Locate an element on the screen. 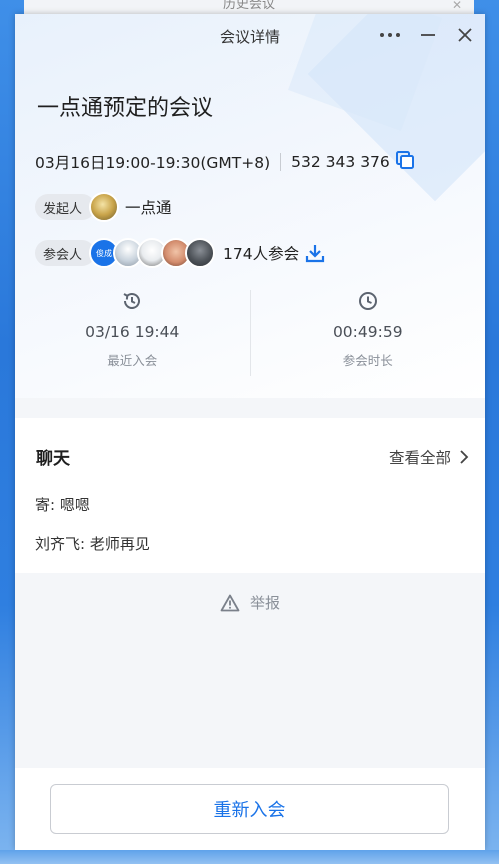 Image resolution: width=499 pixels, height=864 pixels. initiator-name: 一点通 is located at coordinates (148, 208).